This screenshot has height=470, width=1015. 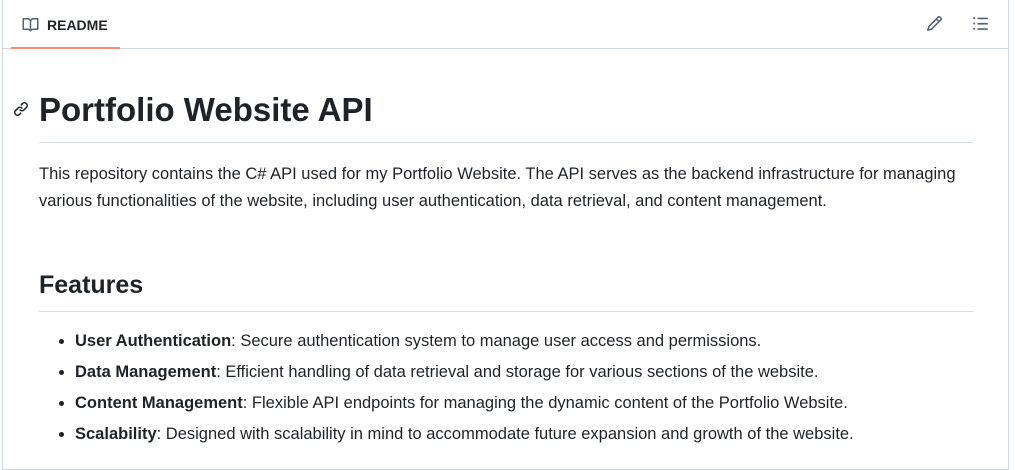 I want to click on active-tab-indicator, so click(x=65, y=48).